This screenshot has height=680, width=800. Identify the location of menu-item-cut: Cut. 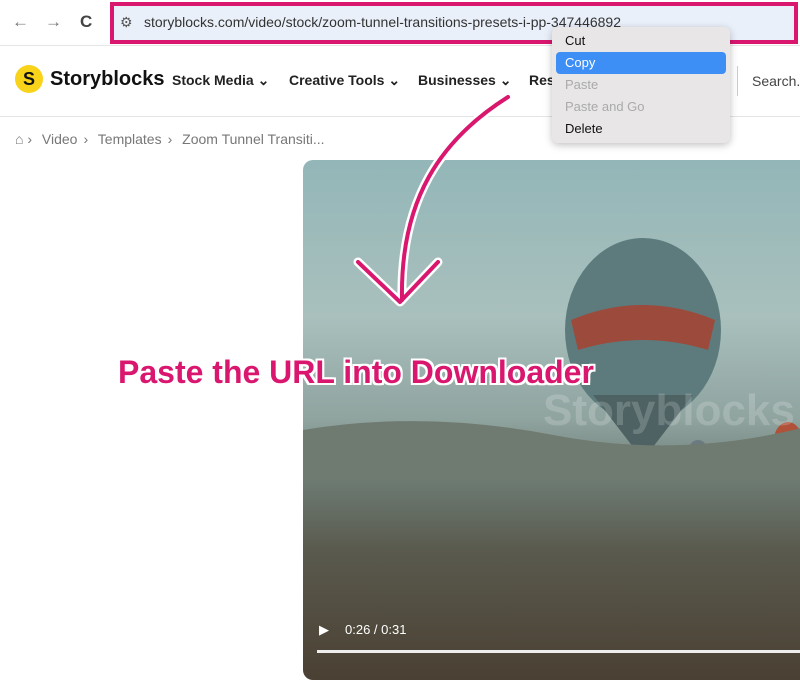
(641, 41).